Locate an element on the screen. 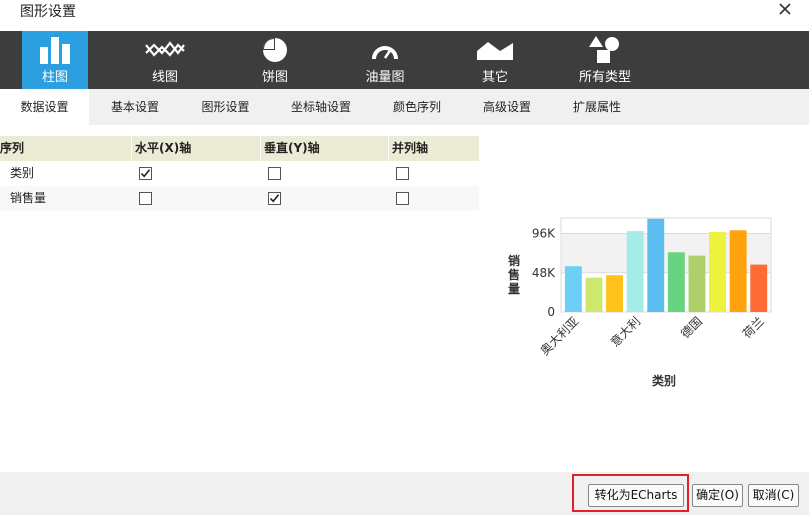  chart-type-other: 其它 is located at coordinates (495, 60).